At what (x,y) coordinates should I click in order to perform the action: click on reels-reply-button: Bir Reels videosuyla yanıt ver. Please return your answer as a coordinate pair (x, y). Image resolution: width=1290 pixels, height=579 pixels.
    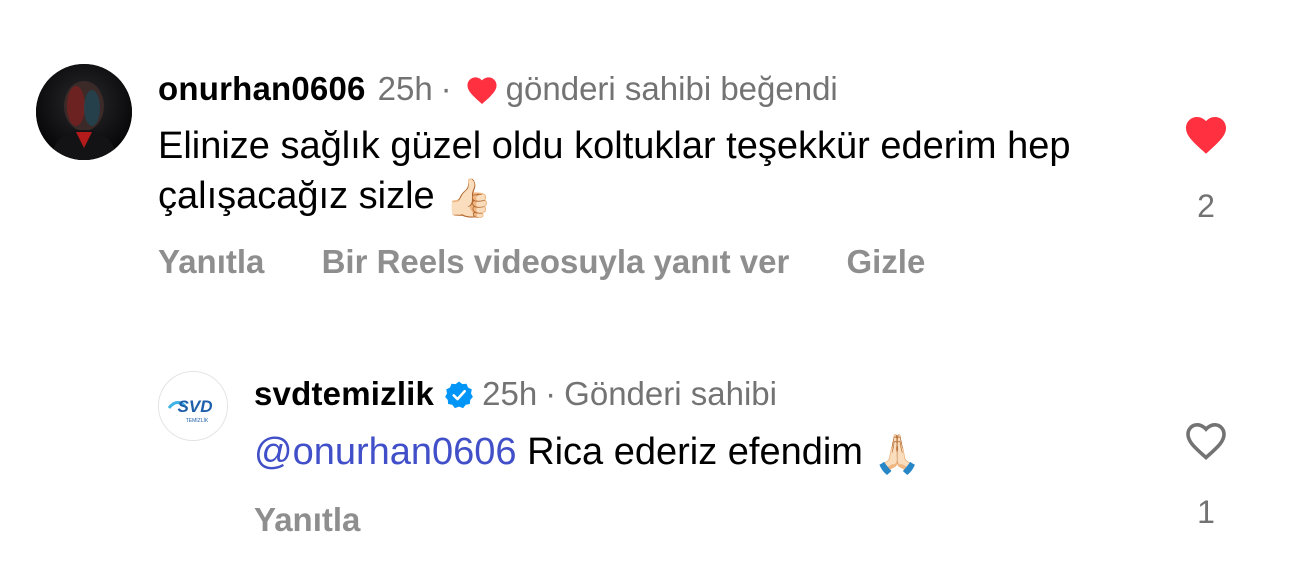
    Looking at the image, I should click on (556, 261).